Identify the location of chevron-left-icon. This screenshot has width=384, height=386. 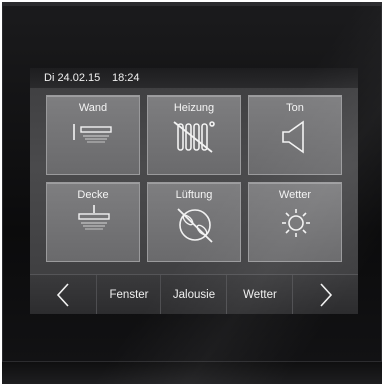
(62, 295).